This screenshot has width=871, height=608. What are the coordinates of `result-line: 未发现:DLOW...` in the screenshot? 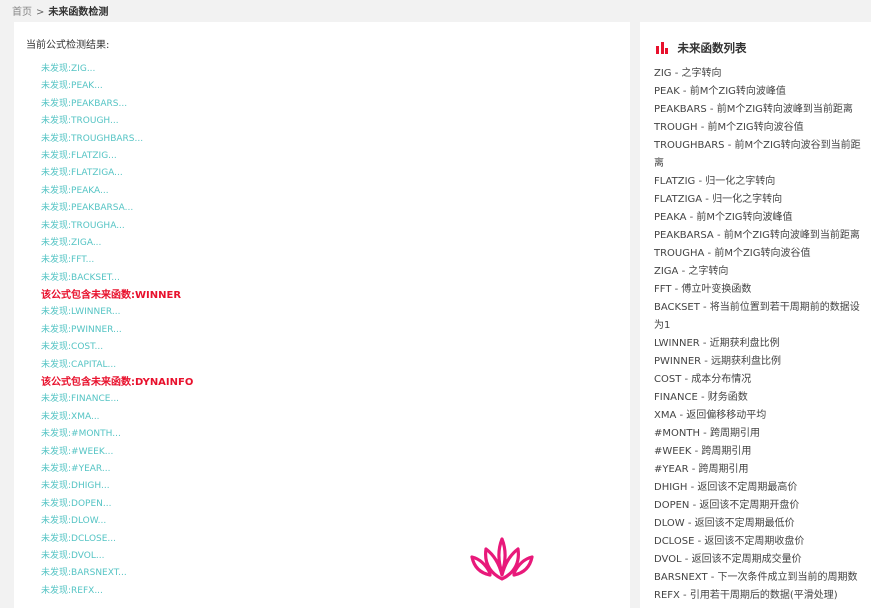 It's located at (74, 521).